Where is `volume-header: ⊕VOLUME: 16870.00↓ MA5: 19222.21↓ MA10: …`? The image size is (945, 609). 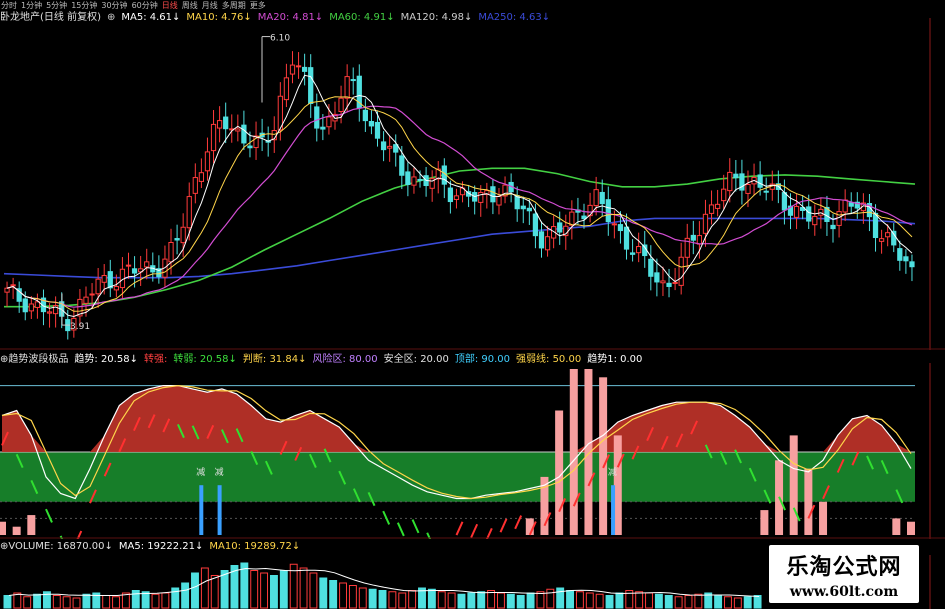 volume-header: ⊕VOLUME: 16870.00↓ MA5: 19222.21↓ MA10: … is located at coordinates (150, 546).